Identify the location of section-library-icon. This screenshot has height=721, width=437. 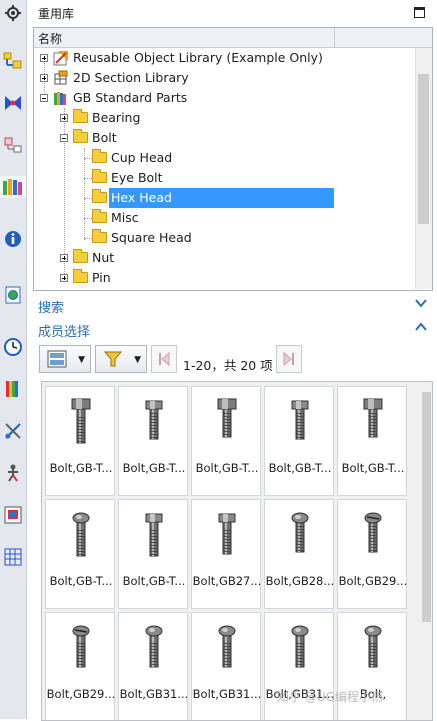
(61, 77).